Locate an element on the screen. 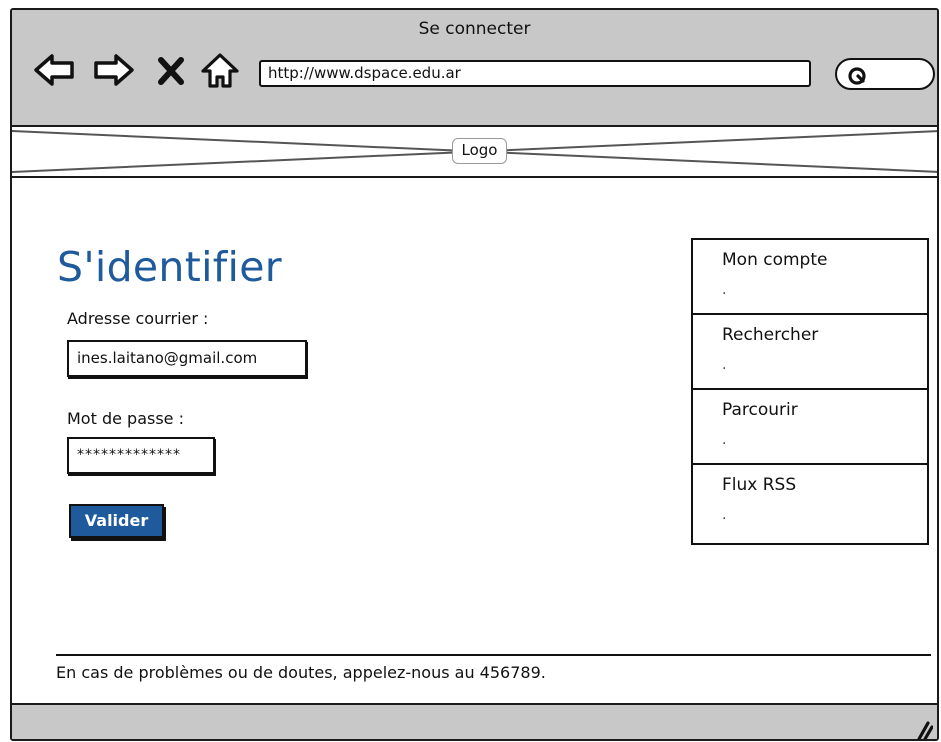 Image resolution: width=941 pixels, height=742 pixels. window-title: Se connecter is located at coordinates (474, 29).